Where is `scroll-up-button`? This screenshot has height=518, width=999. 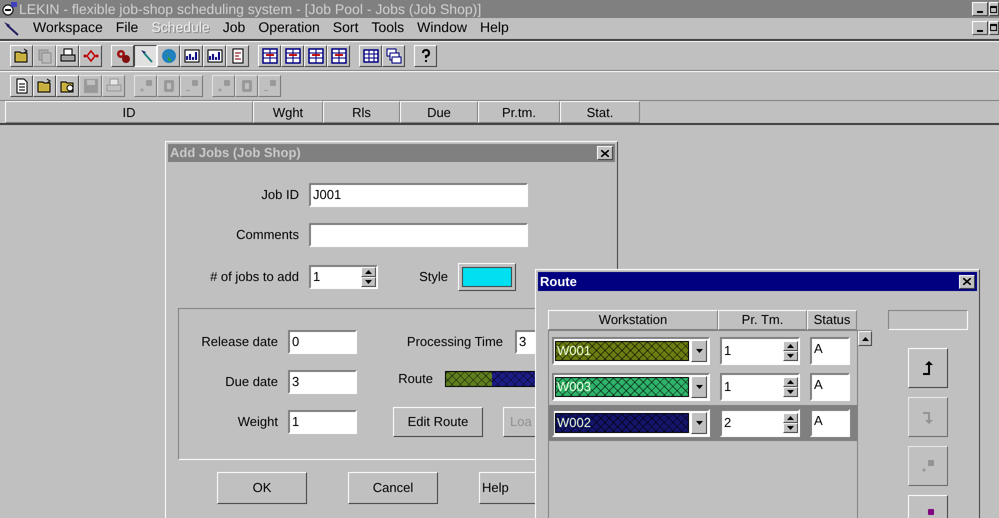 scroll-up-button is located at coordinates (865, 338).